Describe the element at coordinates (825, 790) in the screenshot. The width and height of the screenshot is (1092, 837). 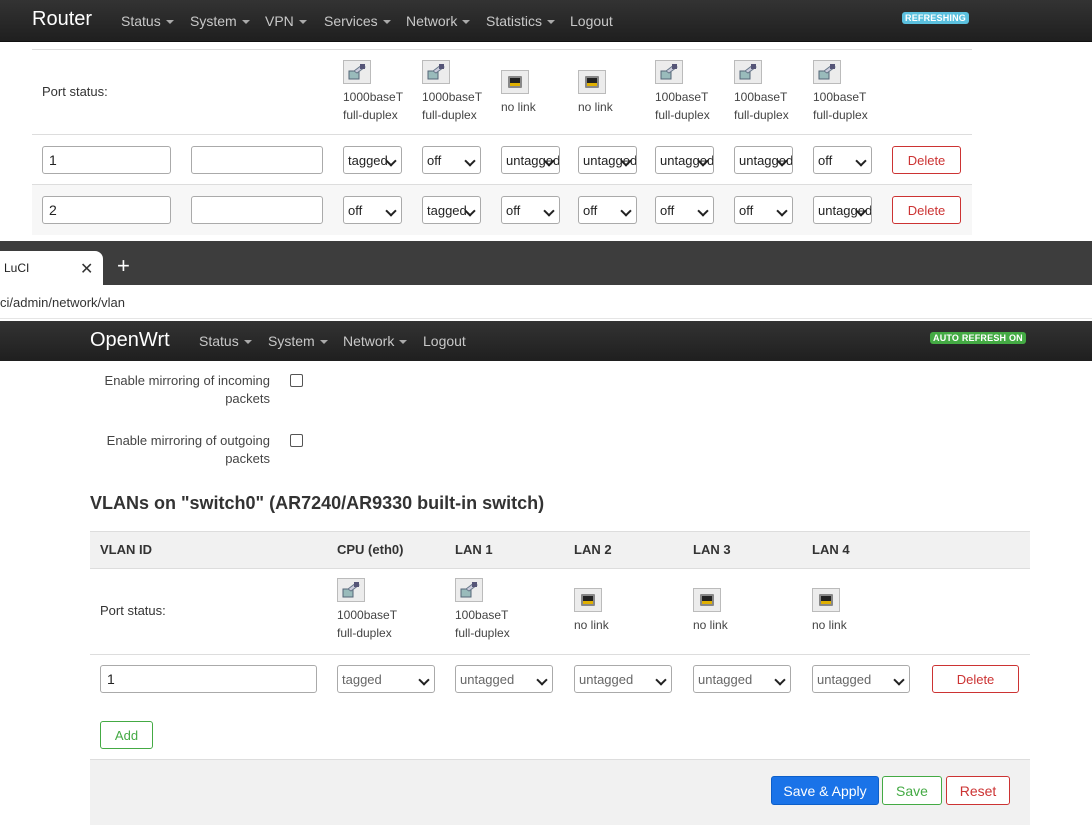
I see `save-apply-button: Save & Apply` at that location.